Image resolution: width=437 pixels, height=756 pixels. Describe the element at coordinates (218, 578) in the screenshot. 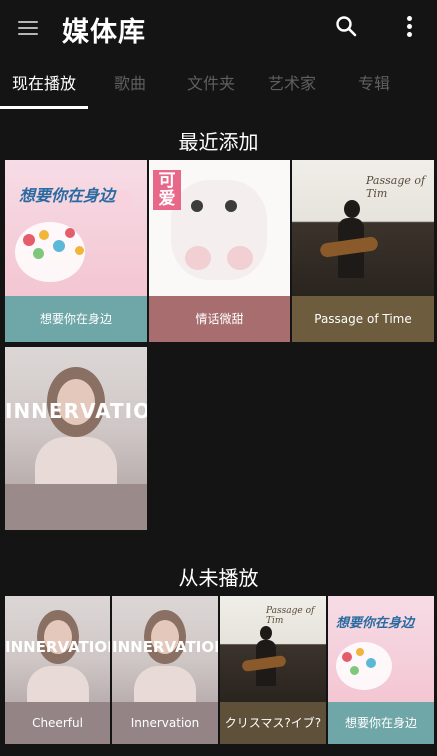

I see `section-title-unplayed: 从未播放` at that location.